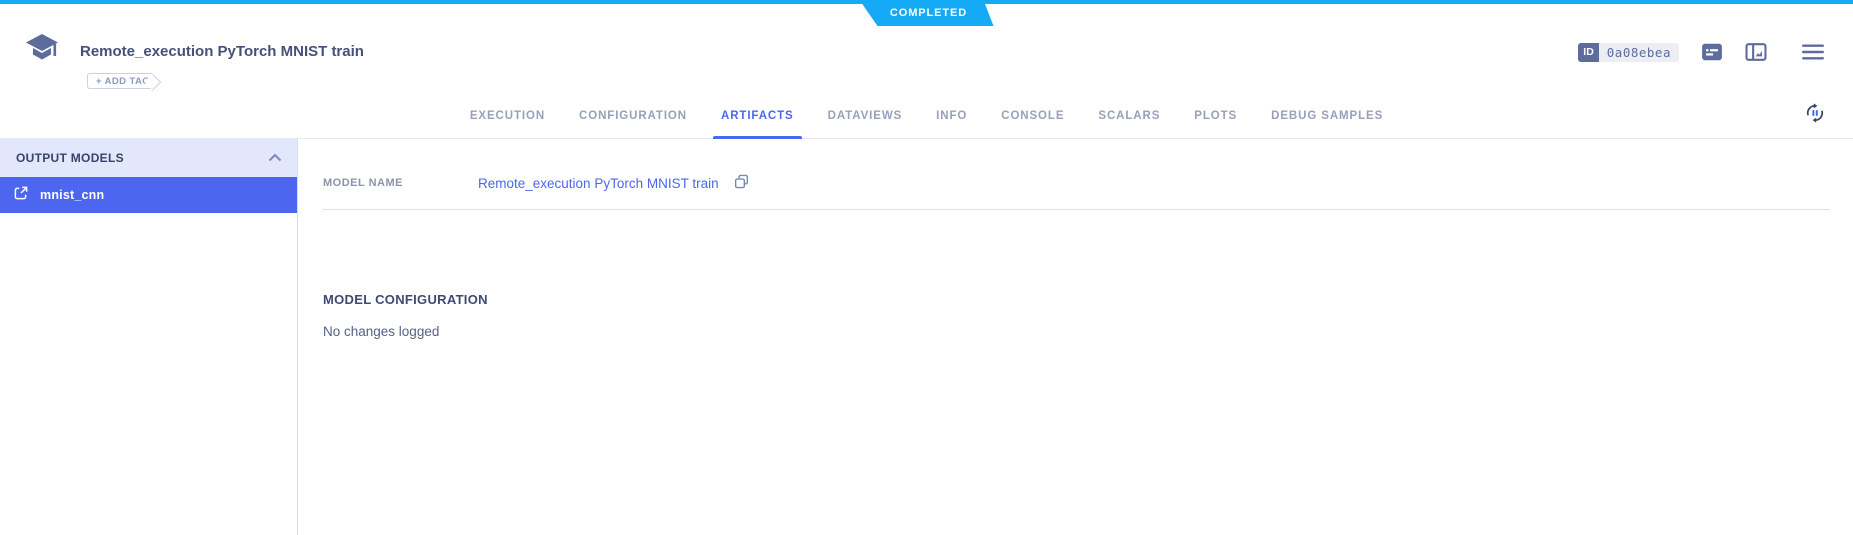 The width and height of the screenshot is (1853, 535). I want to click on model-configuration-section: MODEL CONFIGURATION No changes logged, so click(1076, 315).